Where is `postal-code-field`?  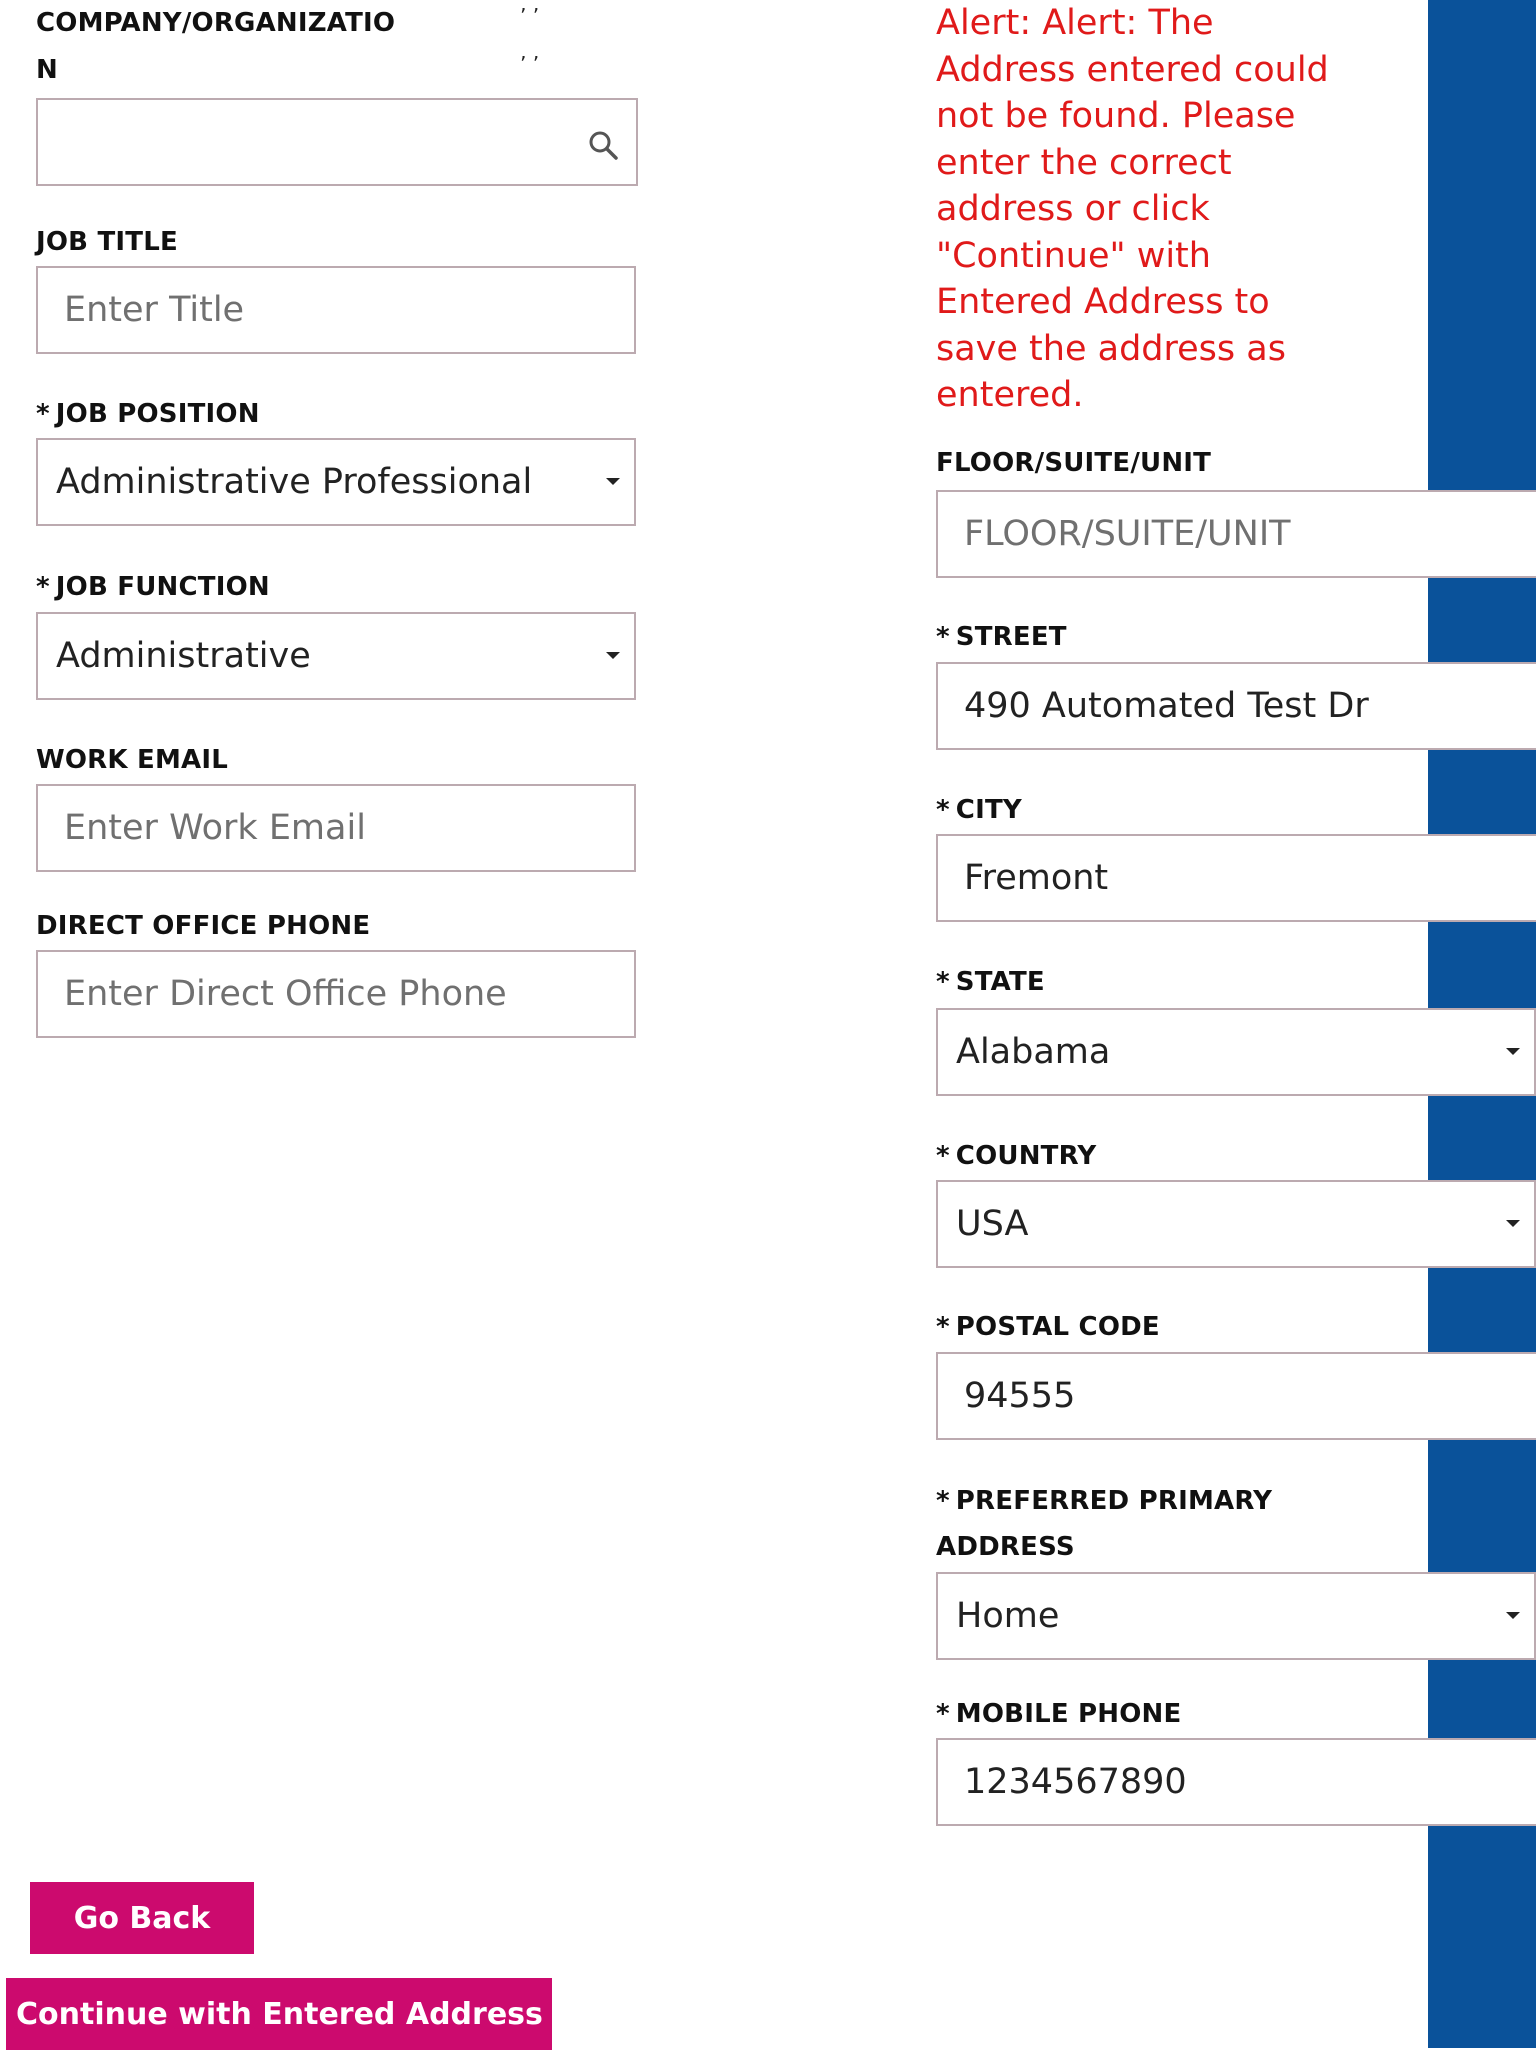
postal-code-field is located at coordinates (1236, 1396).